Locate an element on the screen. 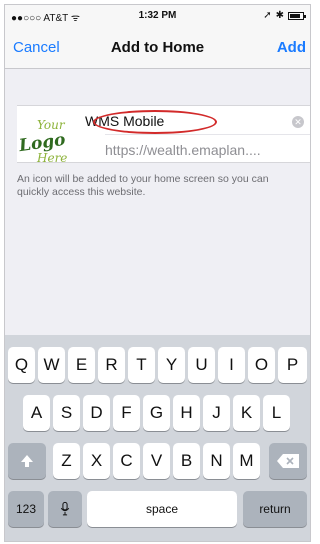 The height and width of the screenshot is (544, 320). key-k: K is located at coordinates (246, 413).